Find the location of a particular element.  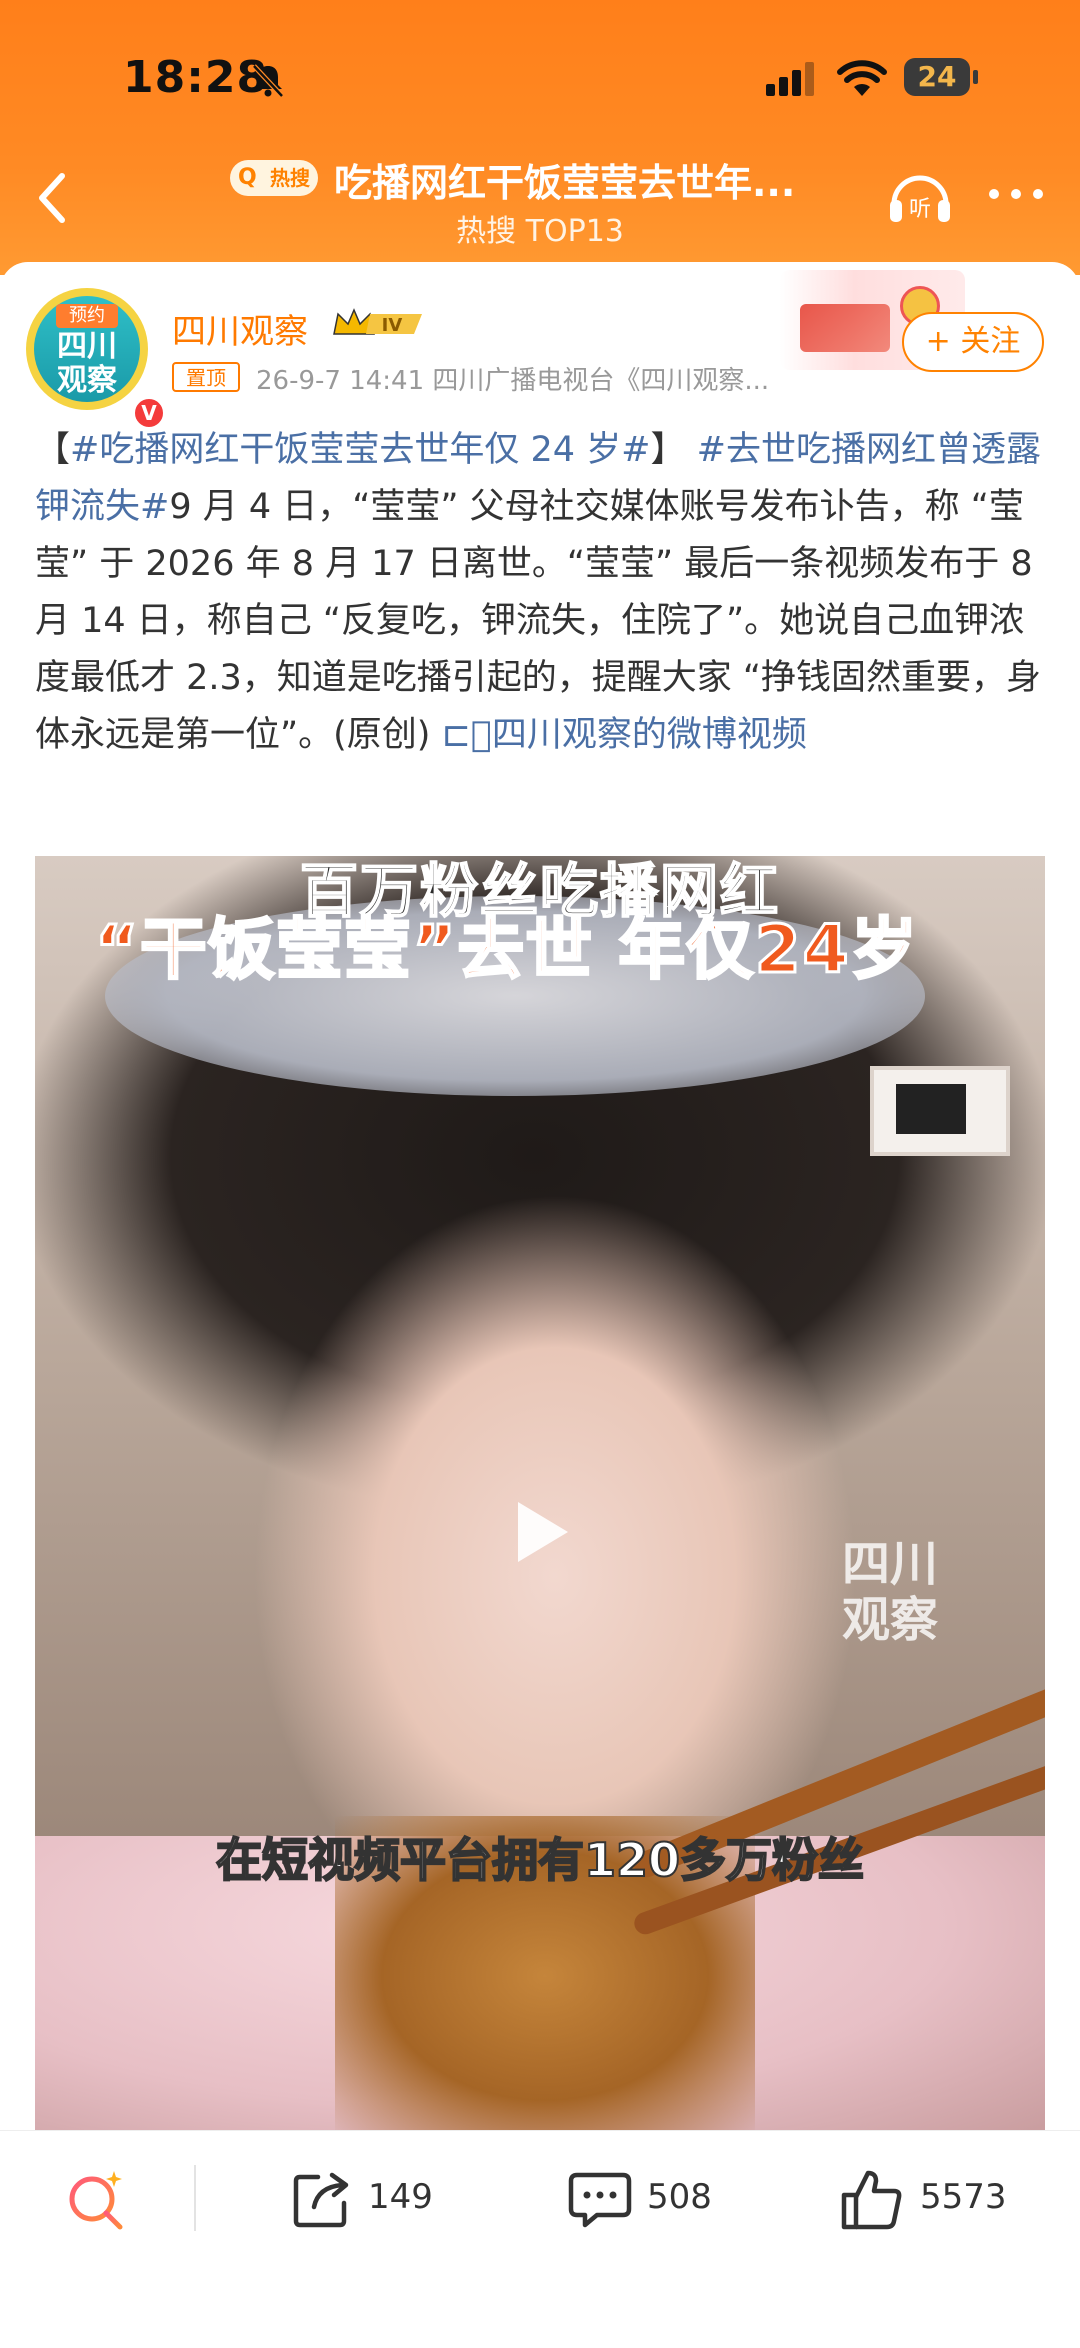

battery-indicator: 24 is located at coordinates (942, 78).